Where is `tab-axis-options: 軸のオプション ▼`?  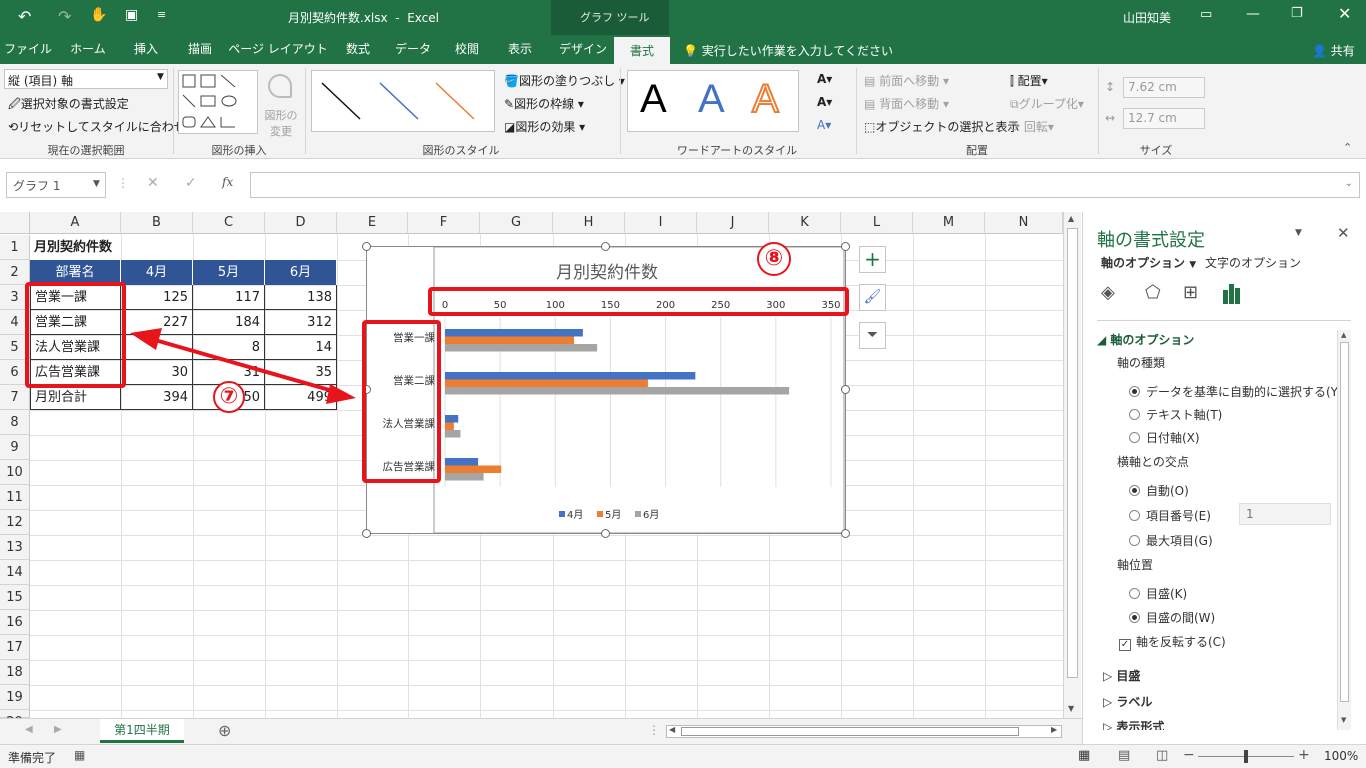
tab-axis-options: 軸のオプション ▼ is located at coordinates (1148, 262).